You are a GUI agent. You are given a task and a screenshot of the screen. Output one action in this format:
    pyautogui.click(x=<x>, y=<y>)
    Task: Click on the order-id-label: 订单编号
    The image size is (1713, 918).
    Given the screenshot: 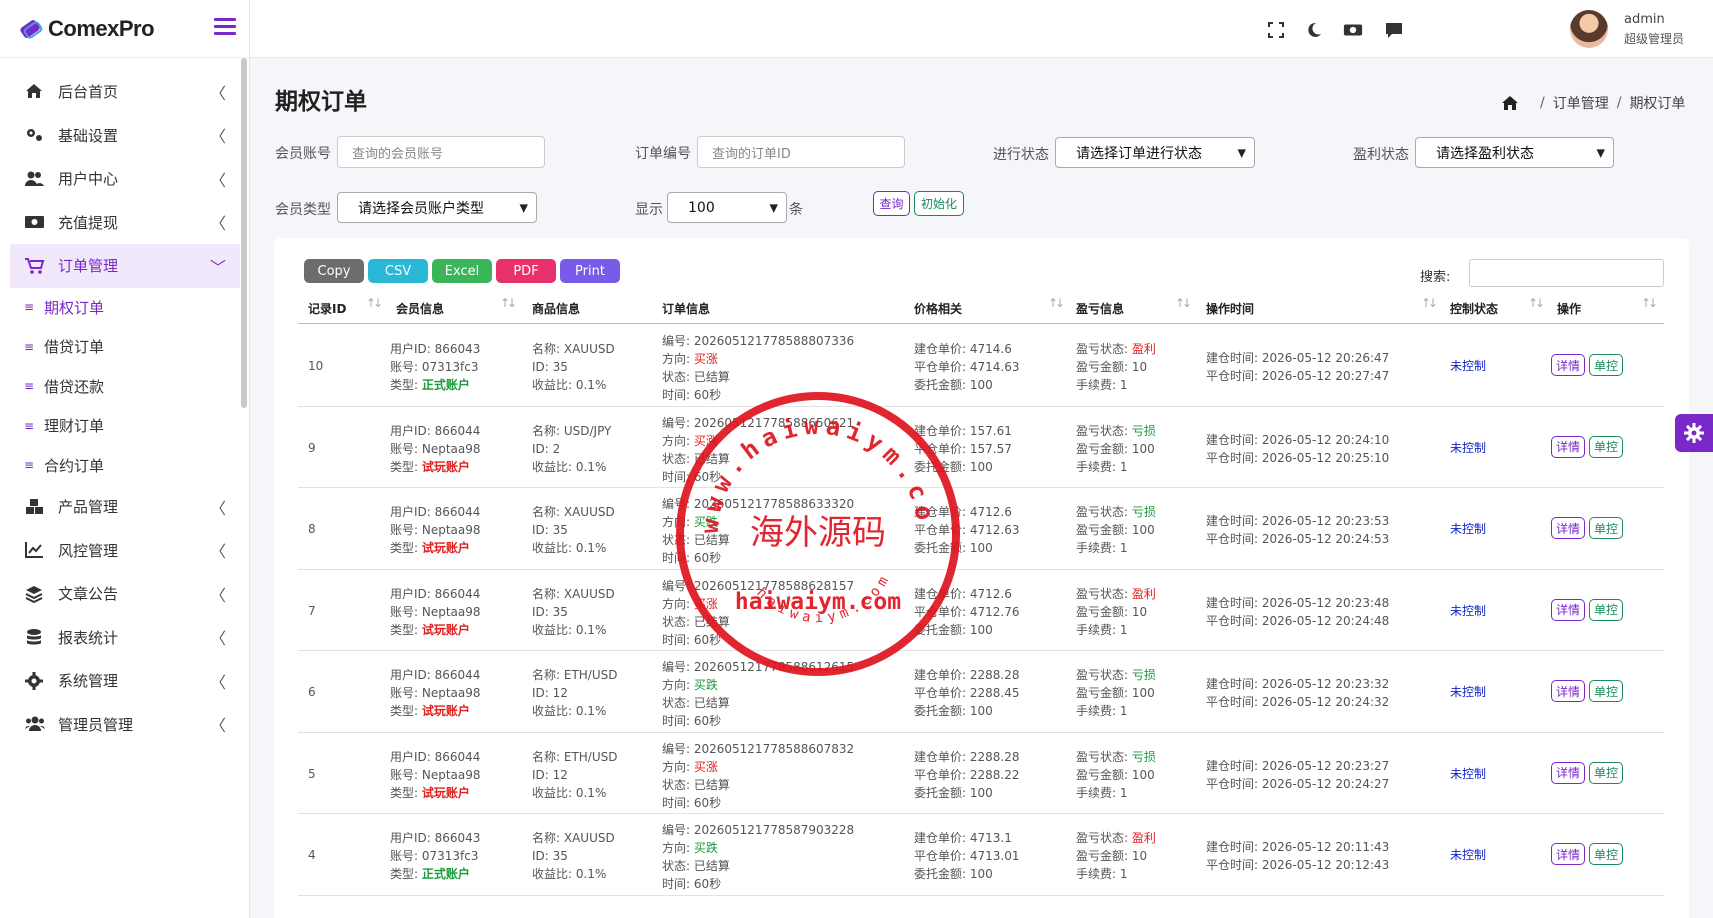 What is the action you would take?
    pyautogui.click(x=663, y=154)
    